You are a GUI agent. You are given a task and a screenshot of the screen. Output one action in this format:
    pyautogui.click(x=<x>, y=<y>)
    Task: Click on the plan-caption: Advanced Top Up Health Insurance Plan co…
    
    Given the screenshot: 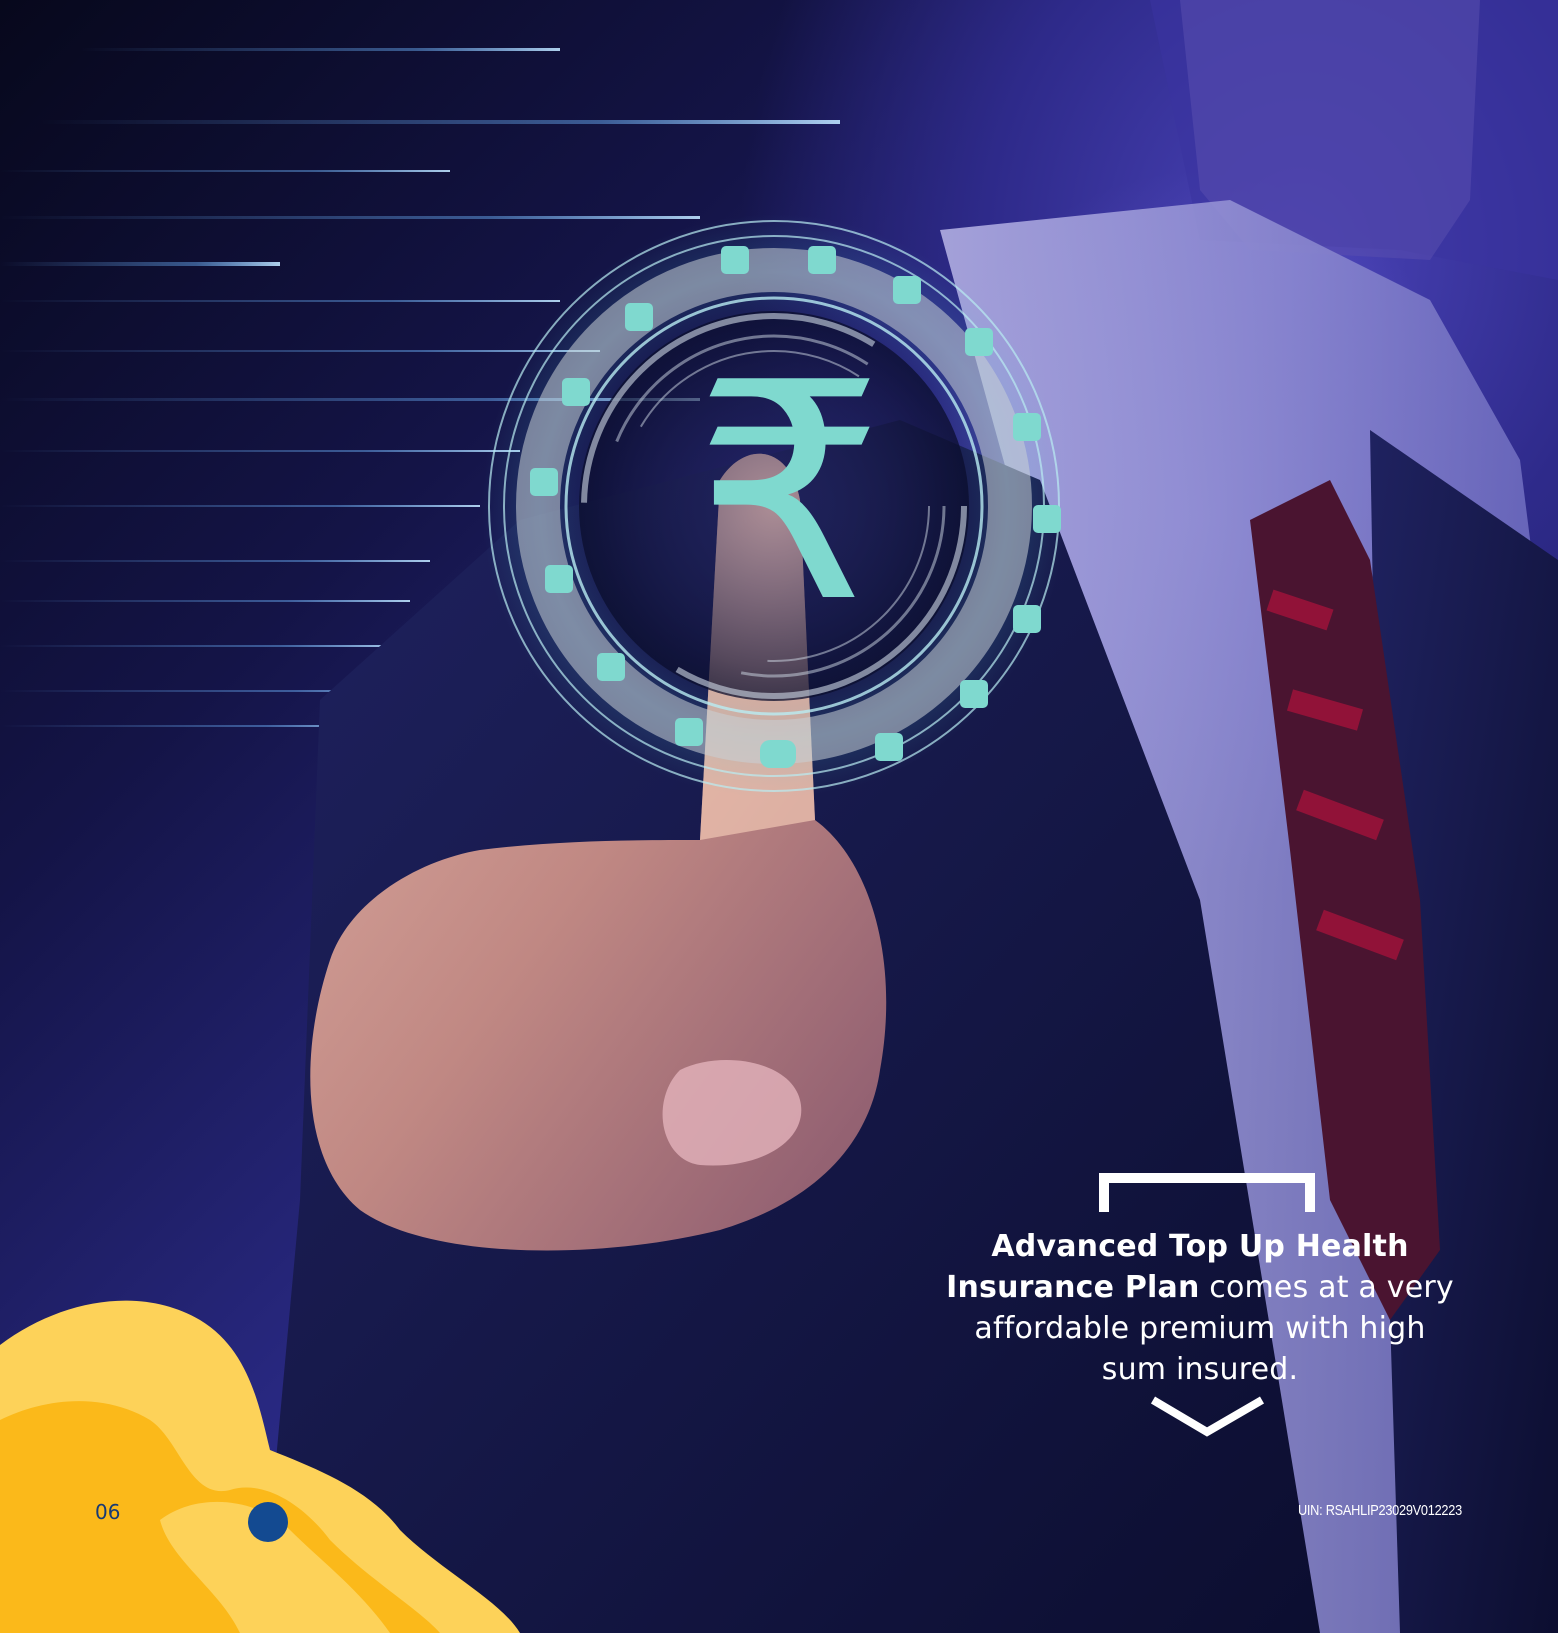 What is the action you would take?
    pyautogui.click(x=1200, y=1308)
    